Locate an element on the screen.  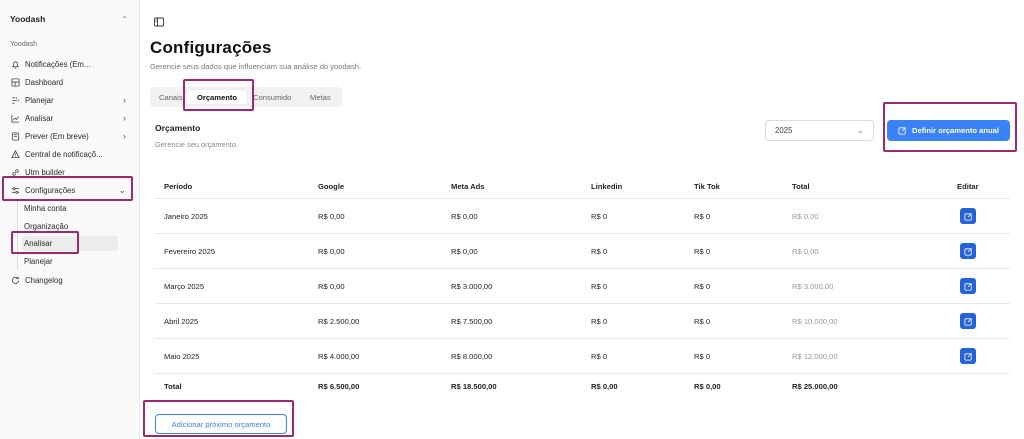
tab-consumido: Consumido is located at coordinates (272, 97).